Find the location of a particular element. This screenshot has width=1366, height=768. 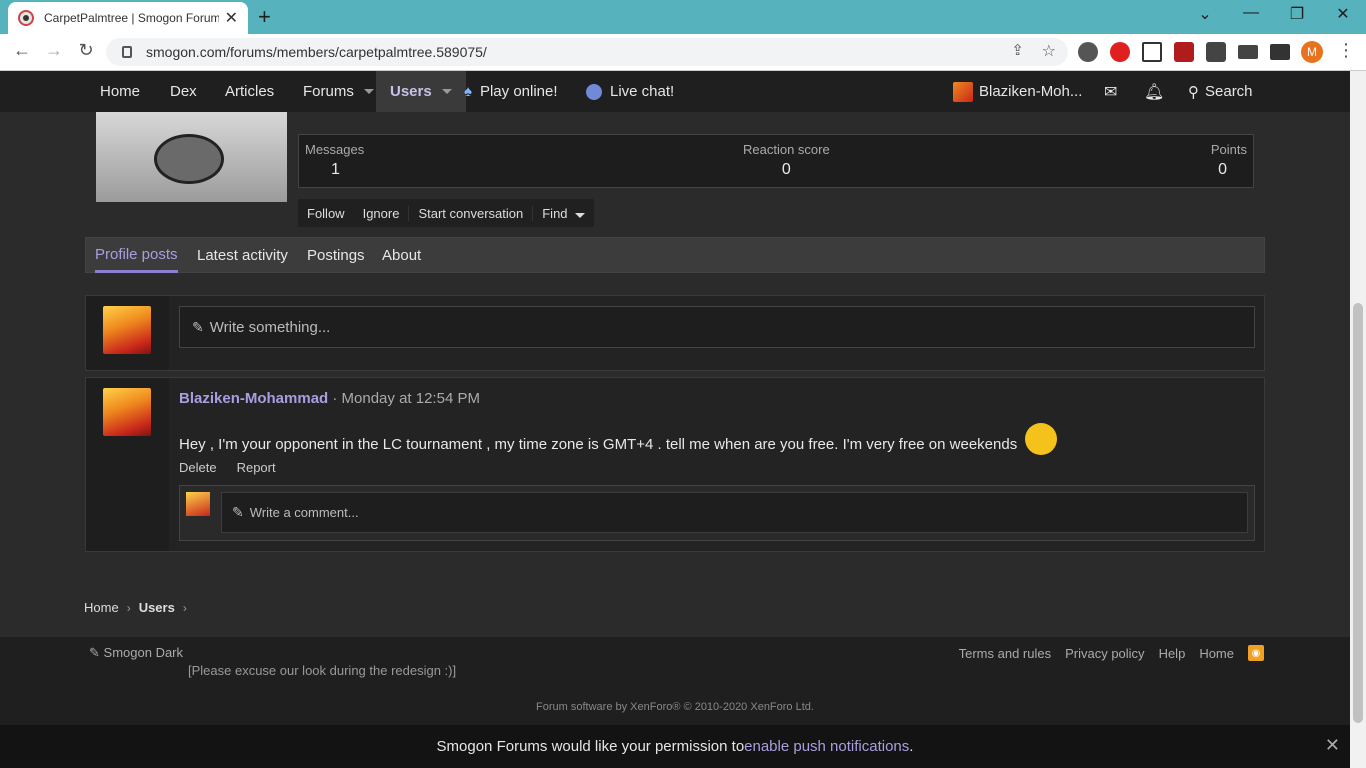

chevron-right-icon: › is located at coordinates (184, 607).